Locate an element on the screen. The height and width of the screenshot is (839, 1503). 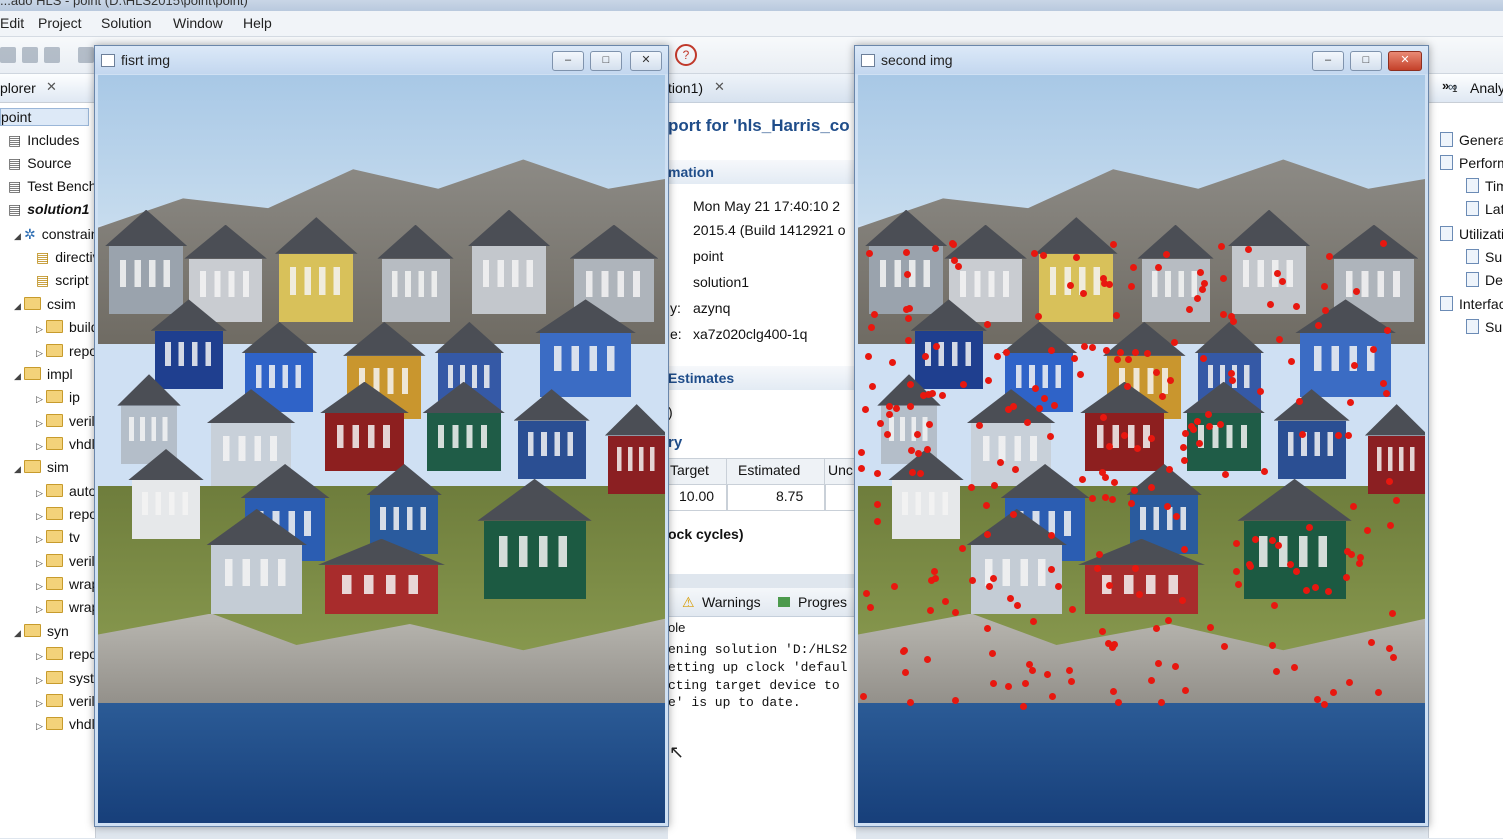
menu-help: Help is located at coordinates (257, 23).